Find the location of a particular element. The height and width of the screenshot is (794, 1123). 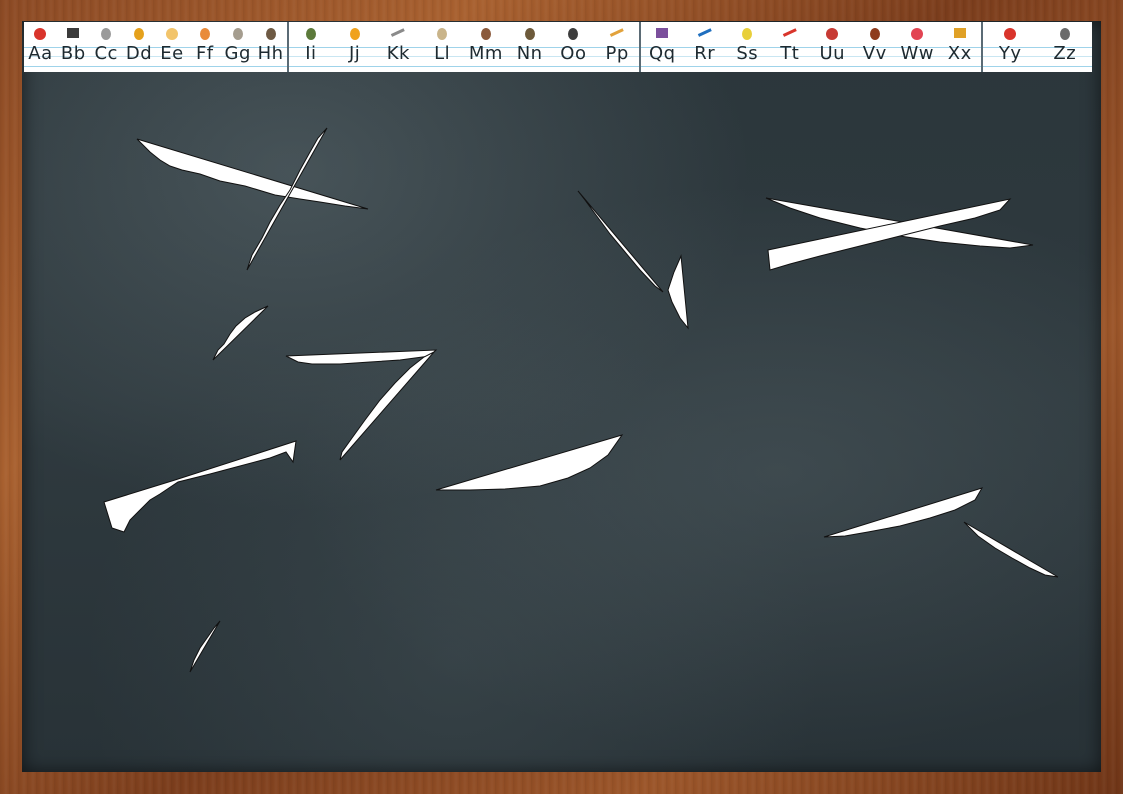

alphabet-letter-label: Ll is located at coordinates (442, 53).